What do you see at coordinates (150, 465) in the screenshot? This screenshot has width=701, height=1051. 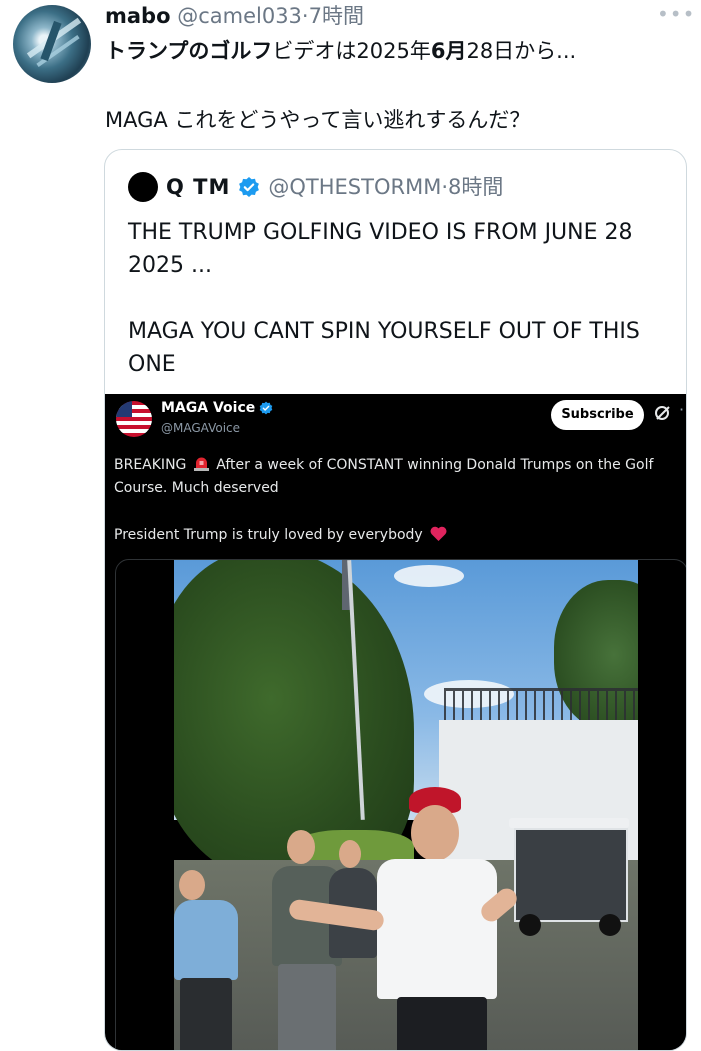 I see `breaking-label: BREAKING` at bounding box center [150, 465].